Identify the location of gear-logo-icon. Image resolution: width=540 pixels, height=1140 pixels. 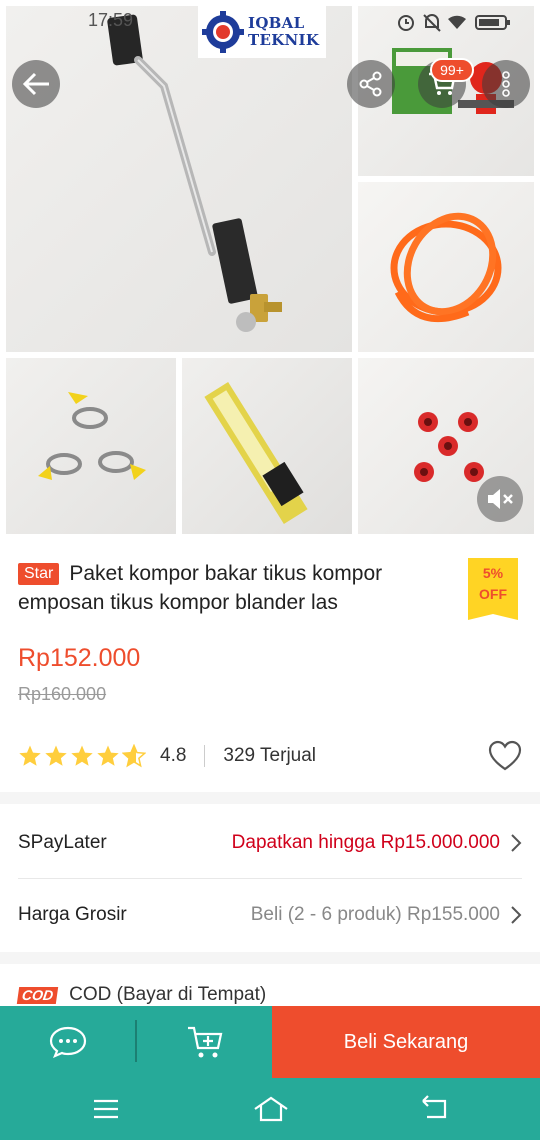
(223, 32).